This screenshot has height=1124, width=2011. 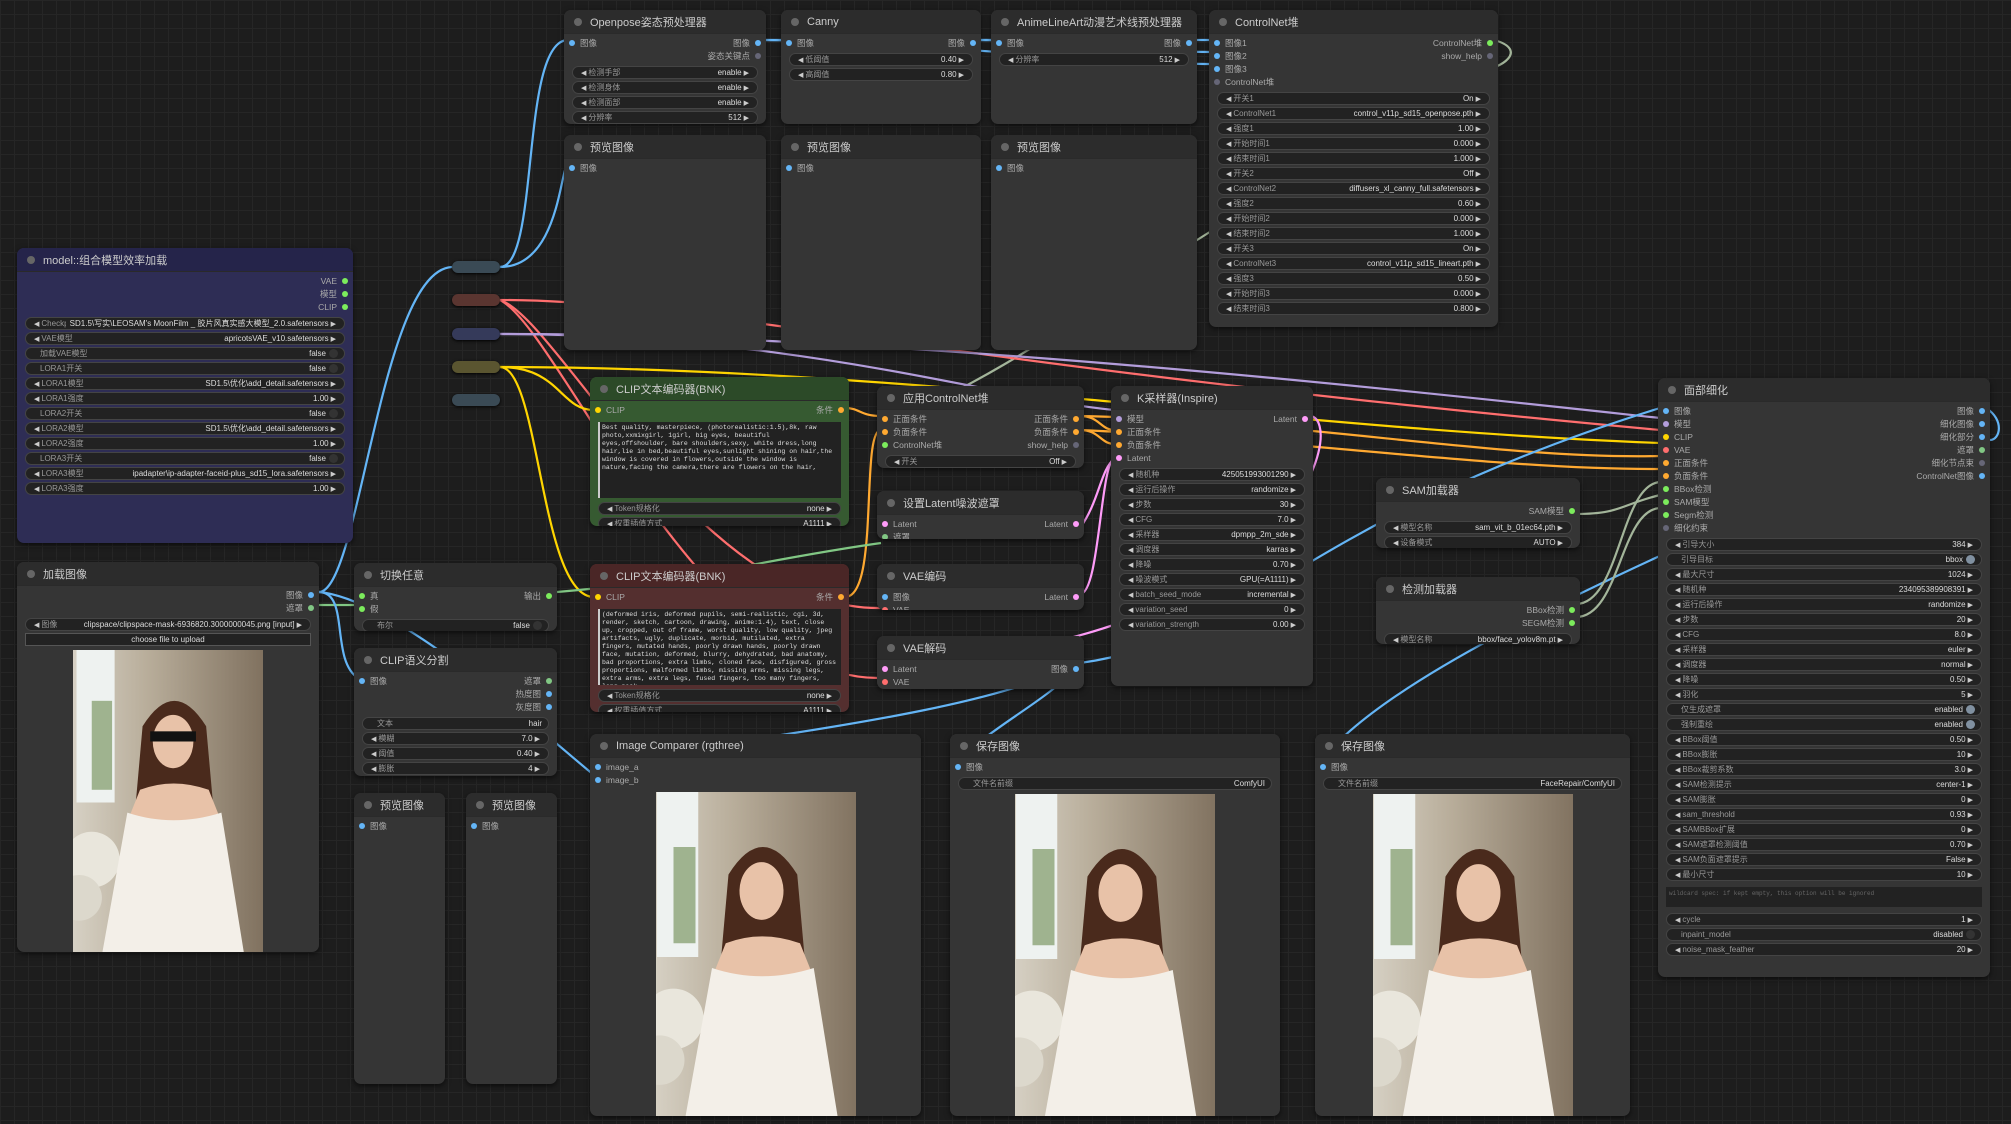 I want to click on input-slot: 模型, so click(x=1685, y=423).